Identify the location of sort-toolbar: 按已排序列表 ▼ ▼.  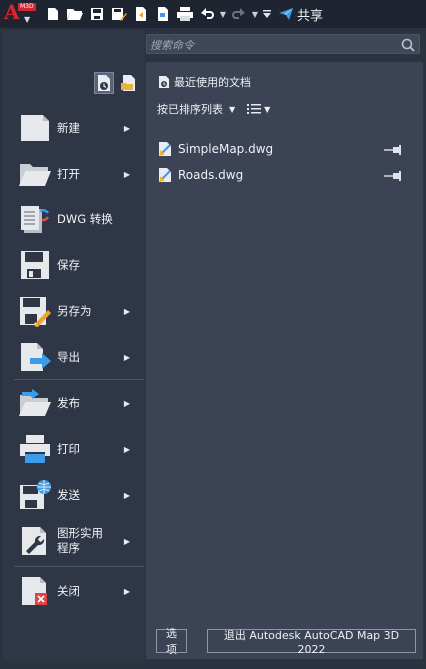
(213, 109).